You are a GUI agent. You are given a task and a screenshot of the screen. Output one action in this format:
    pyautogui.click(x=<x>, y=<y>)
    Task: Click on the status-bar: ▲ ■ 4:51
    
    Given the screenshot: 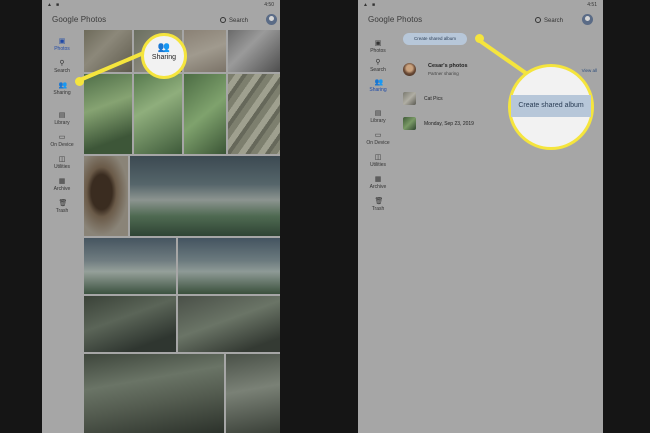 What is the action you would take?
    pyautogui.click(x=480, y=4)
    